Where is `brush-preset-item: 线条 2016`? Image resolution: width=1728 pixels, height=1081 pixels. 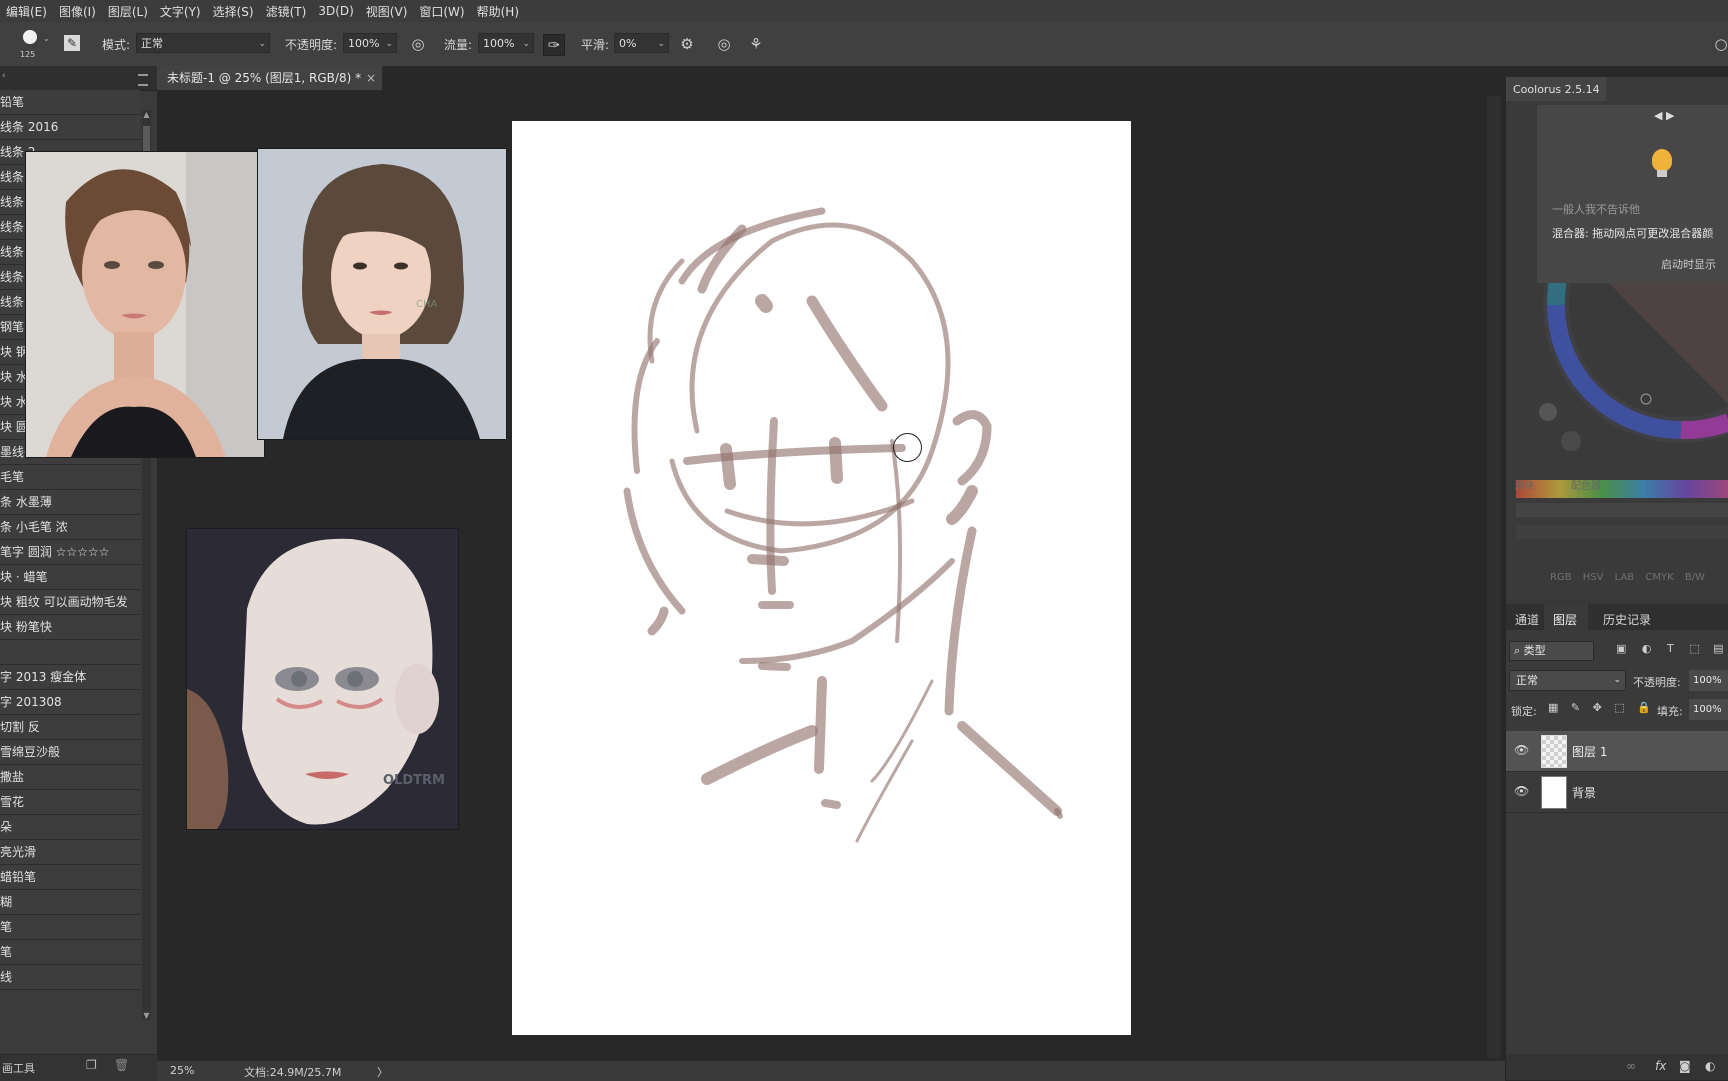 brush-preset-item: 线条 2016 is located at coordinates (70, 127).